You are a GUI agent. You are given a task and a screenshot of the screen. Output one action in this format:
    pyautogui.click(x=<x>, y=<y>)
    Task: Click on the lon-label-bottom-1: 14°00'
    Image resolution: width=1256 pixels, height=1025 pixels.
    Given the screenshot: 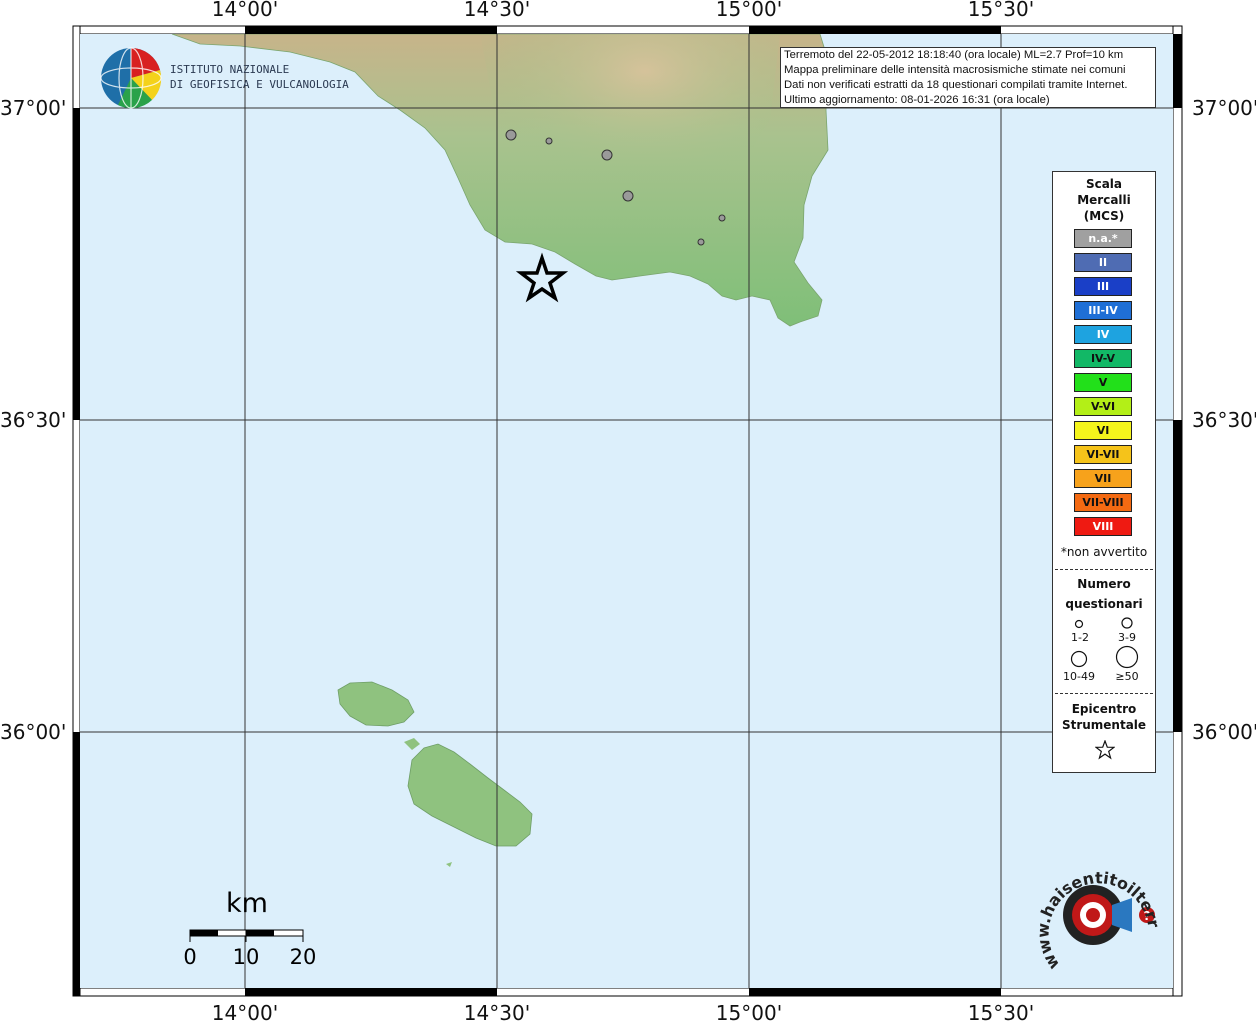 What is the action you would take?
    pyautogui.click(x=245, y=1013)
    